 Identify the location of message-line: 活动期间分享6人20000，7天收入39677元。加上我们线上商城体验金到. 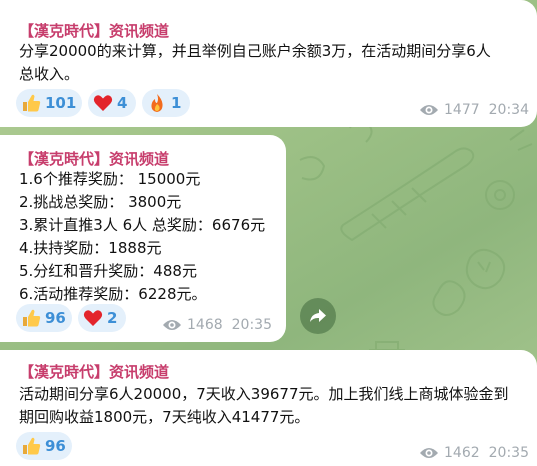
(264, 394).